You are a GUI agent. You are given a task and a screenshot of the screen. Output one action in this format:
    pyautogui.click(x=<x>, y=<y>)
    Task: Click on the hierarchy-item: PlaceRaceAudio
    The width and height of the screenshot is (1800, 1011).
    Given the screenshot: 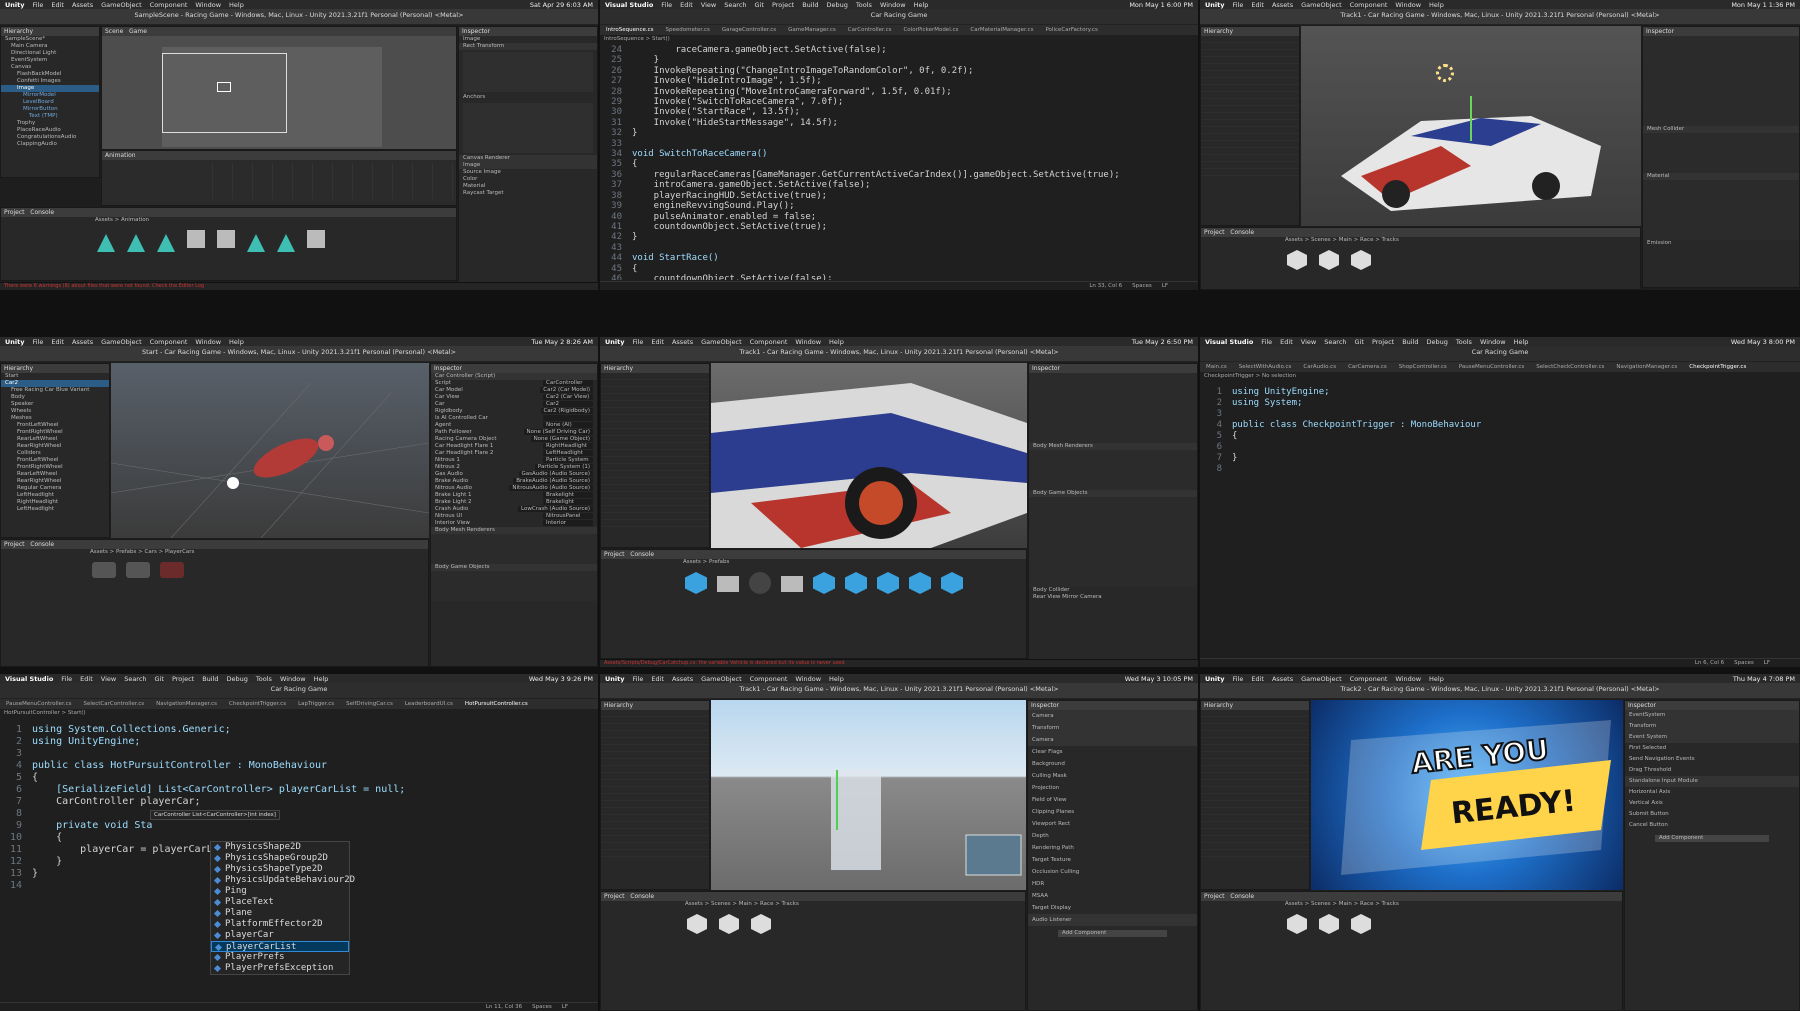 What is the action you would take?
    pyautogui.click(x=50, y=130)
    